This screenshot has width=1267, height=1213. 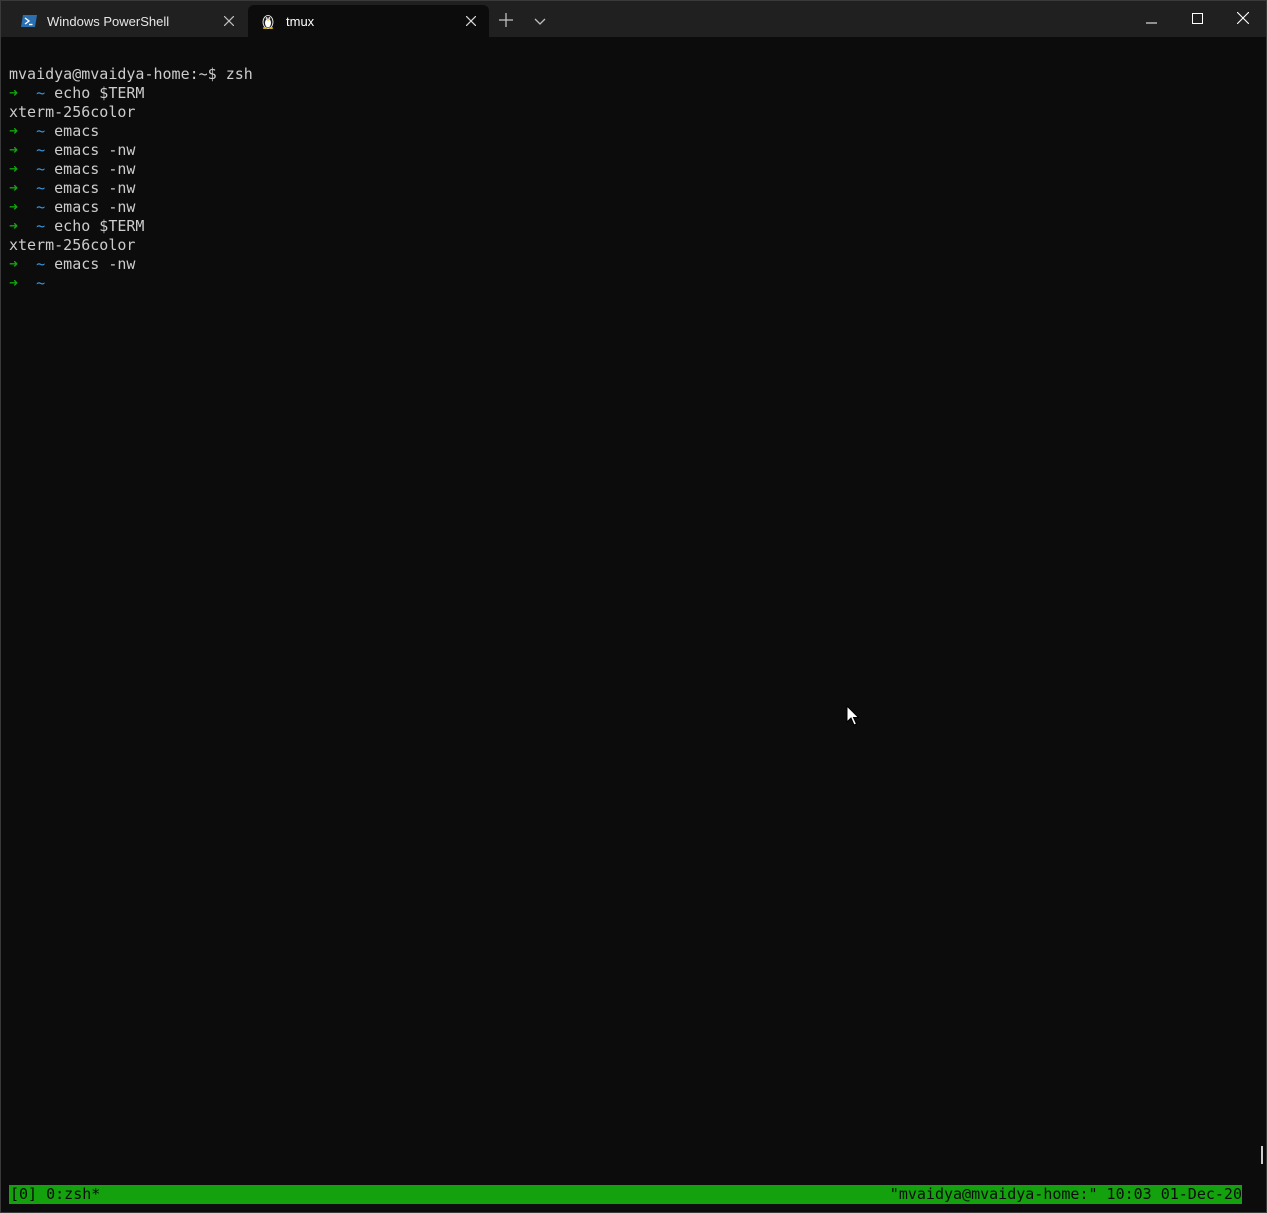 I want to click on tab-title: tmux, so click(x=300, y=21).